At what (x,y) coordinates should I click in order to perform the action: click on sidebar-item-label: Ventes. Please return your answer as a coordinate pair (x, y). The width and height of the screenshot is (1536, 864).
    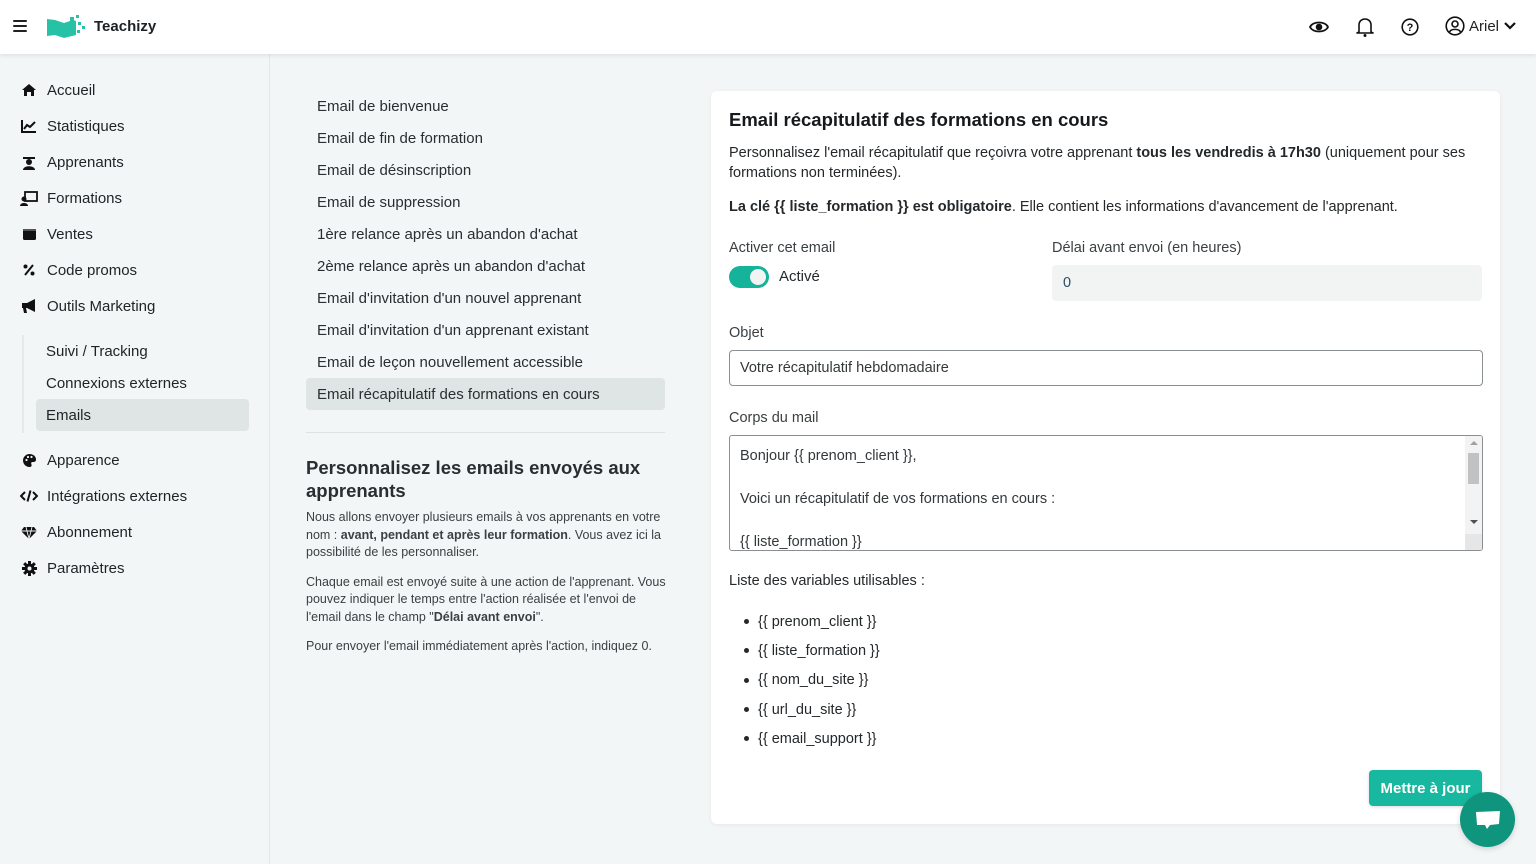
    Looking at the image, I should click on (70, 234).